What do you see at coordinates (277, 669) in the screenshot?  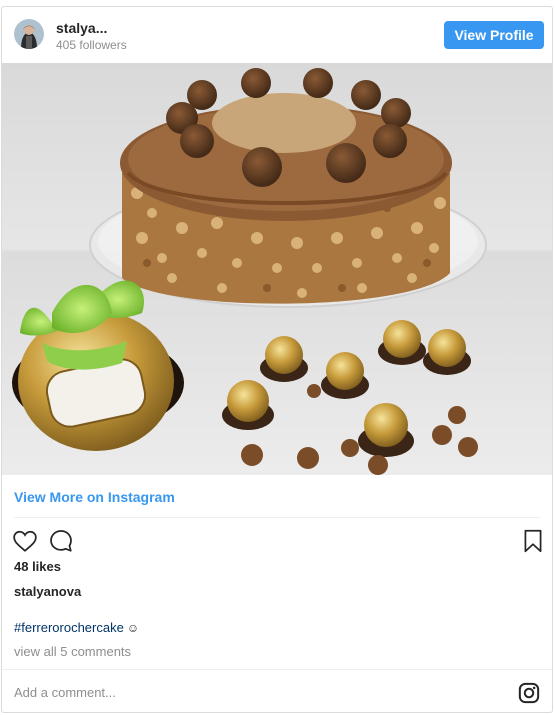 I see `comment-divider` at bounding box center [277, 669].